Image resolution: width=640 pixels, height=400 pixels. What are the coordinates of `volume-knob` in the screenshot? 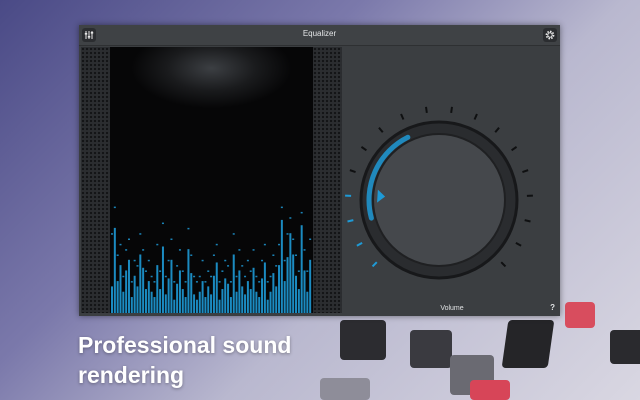 It's located at (439, 200).